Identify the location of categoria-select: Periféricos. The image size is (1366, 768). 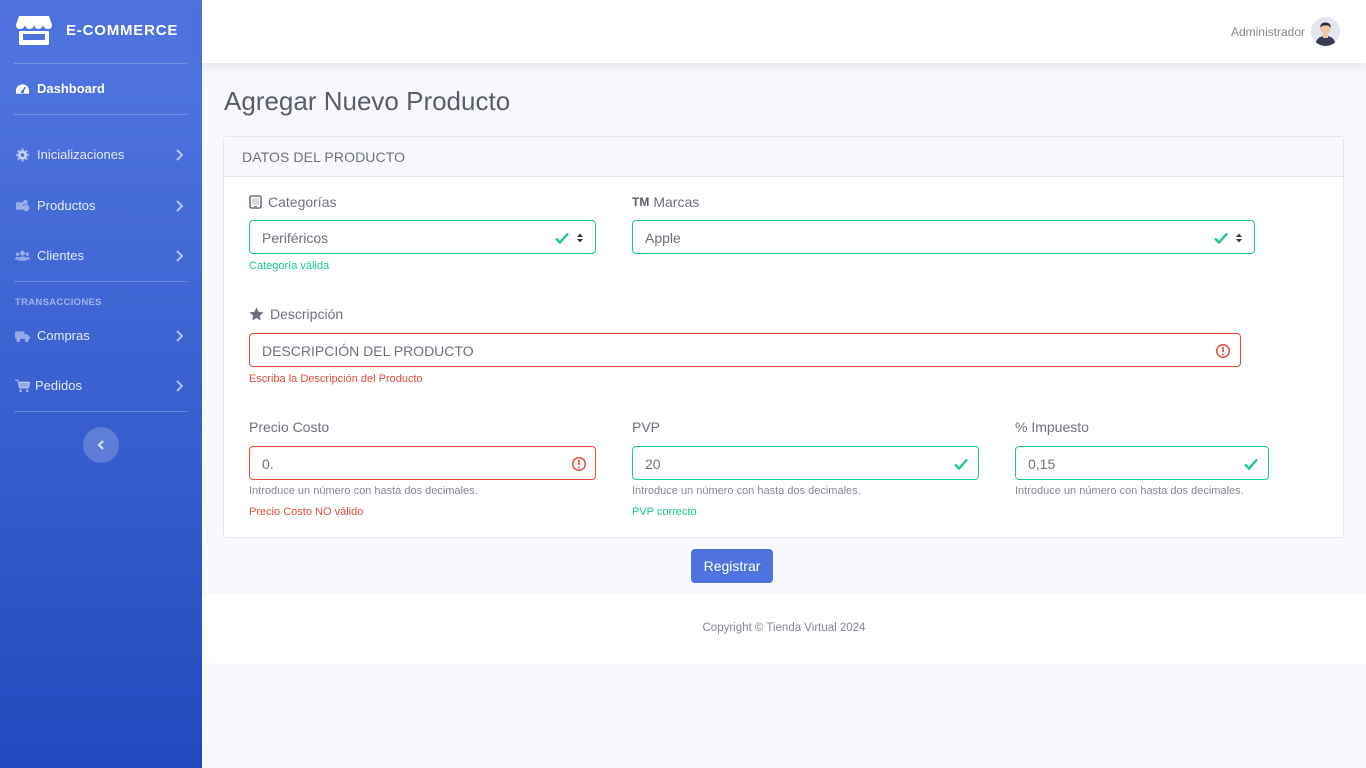
(422, 237).